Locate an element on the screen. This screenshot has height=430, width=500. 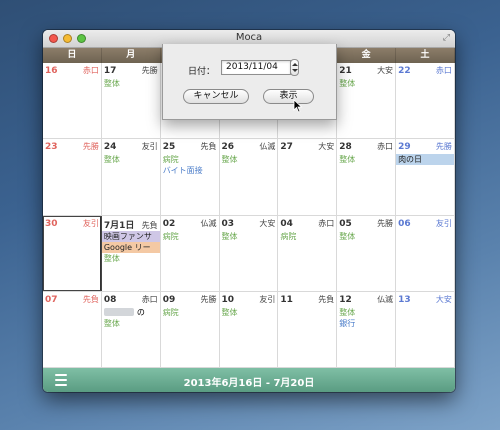
day-header: 7月1日 先負 is located at coordinates (131, 224).